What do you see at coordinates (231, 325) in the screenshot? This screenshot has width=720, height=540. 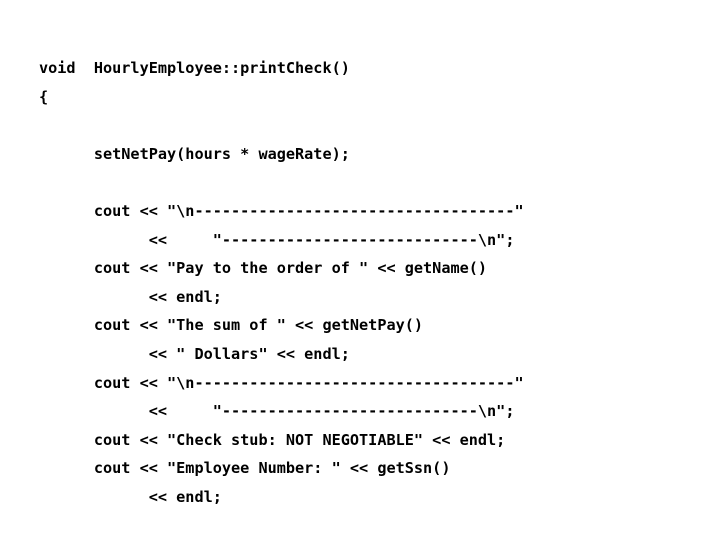 I see `code-line: cout << "The sum of " << getNetPay()` at bounding box center [231, 325].